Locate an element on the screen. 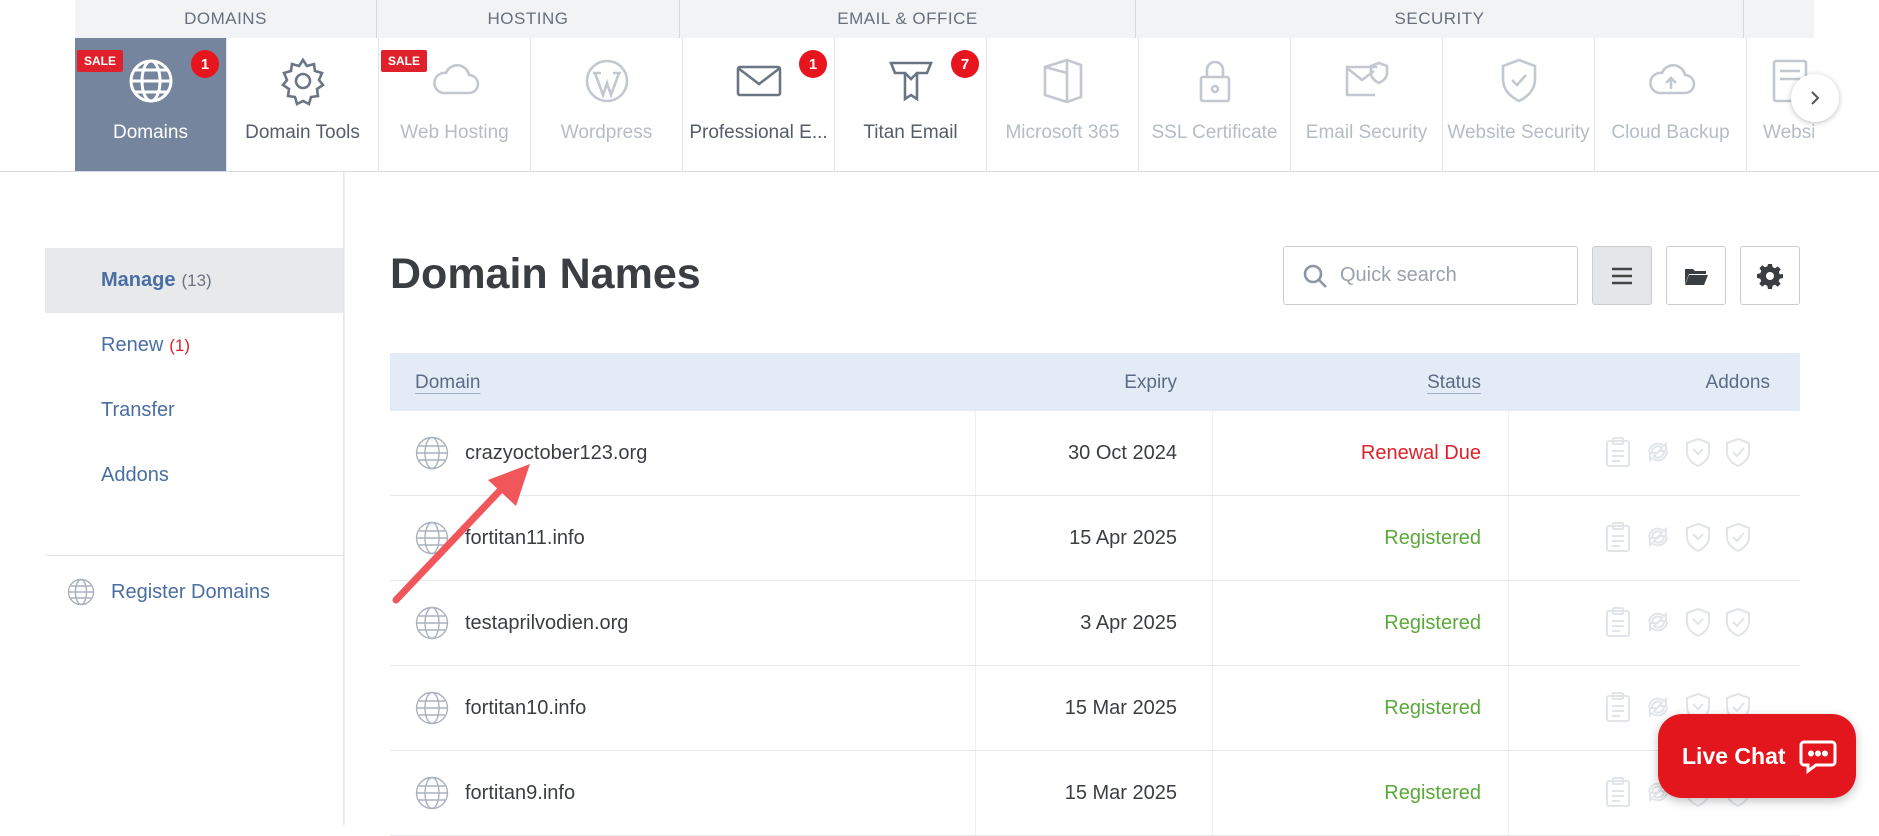 This screenshot has width=1879, height=836. tile-wordpress: Wordpress is located at coordinates (607, 104).